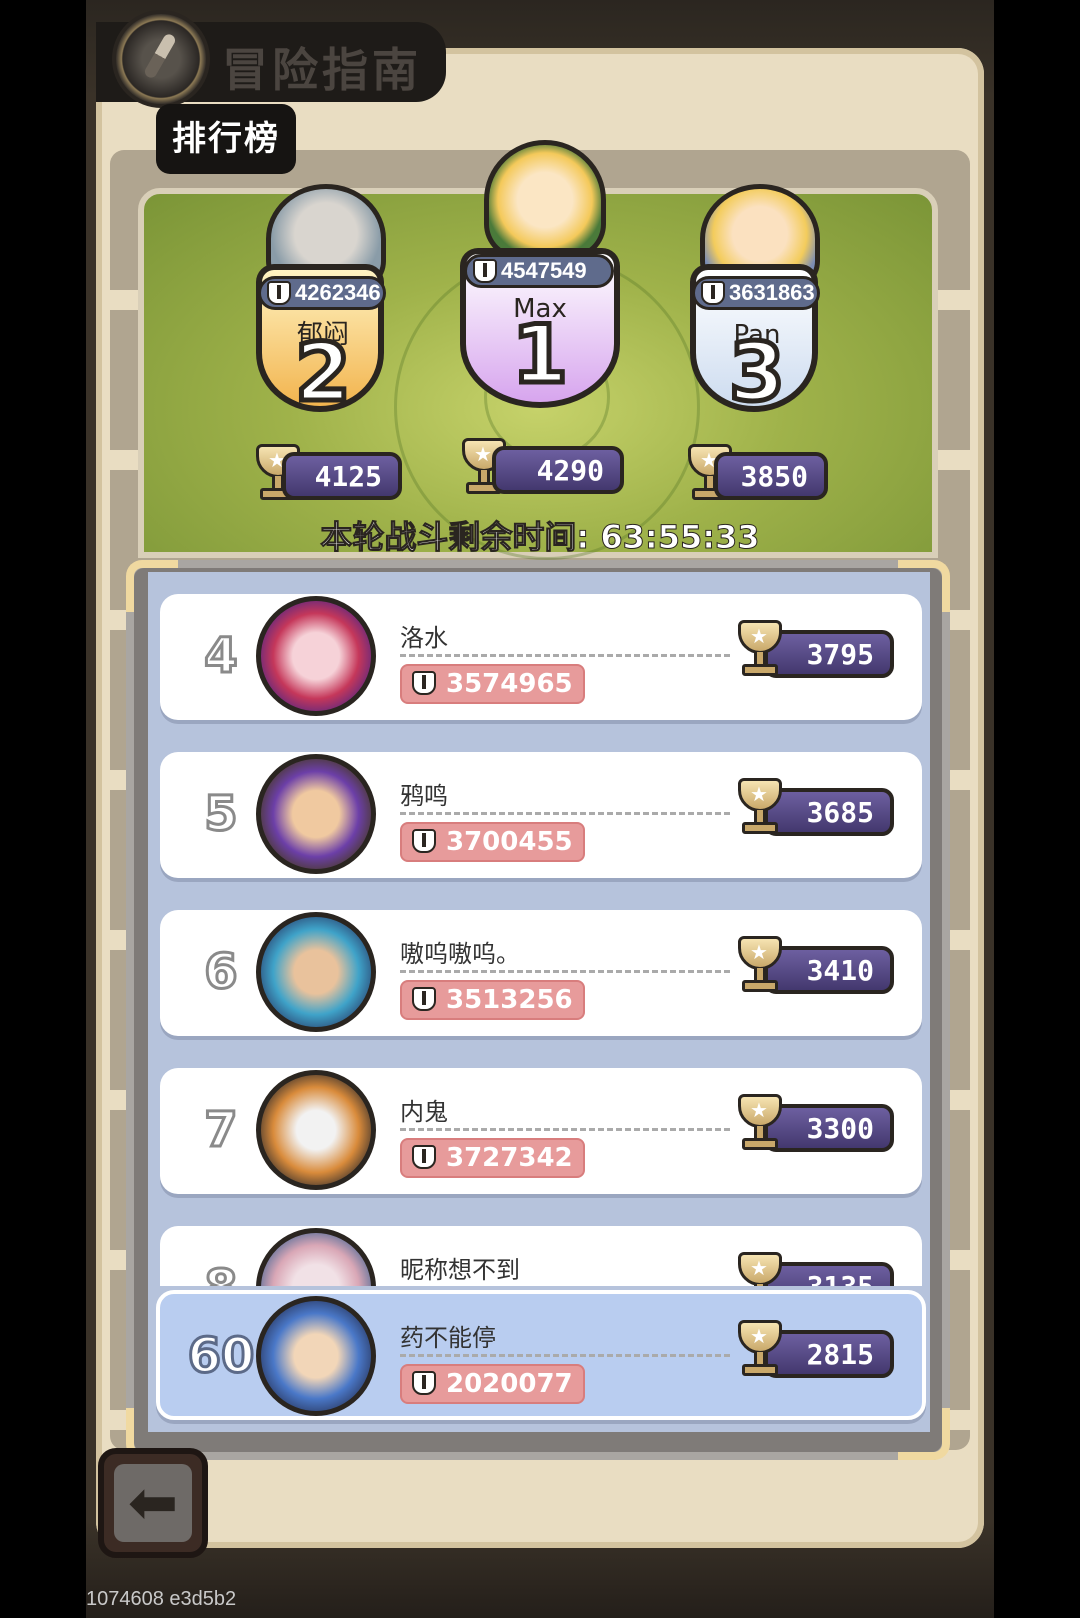 This screenshot has width=1080, height=1618. I want to click on list-item: 6 嗷呜嗷呜。 3513256 3410, so click(541, 973).